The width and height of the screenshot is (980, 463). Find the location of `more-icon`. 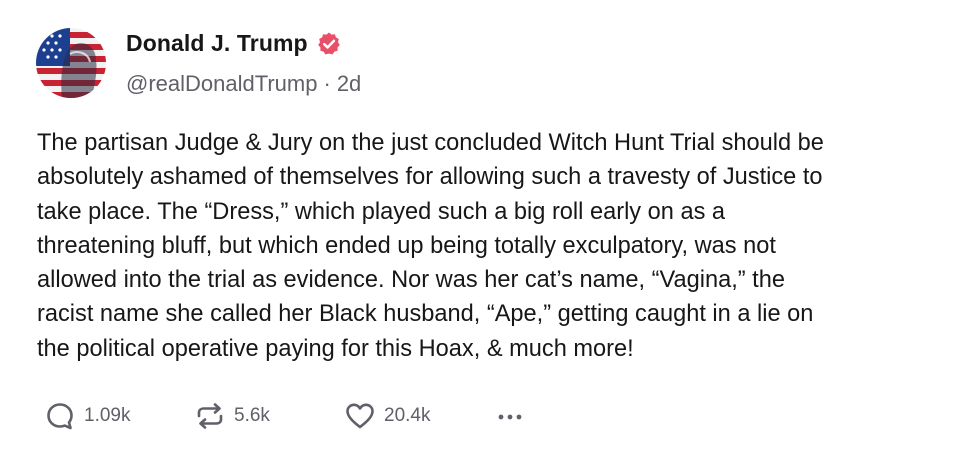

more-icon is located at coordinates (510, 416).